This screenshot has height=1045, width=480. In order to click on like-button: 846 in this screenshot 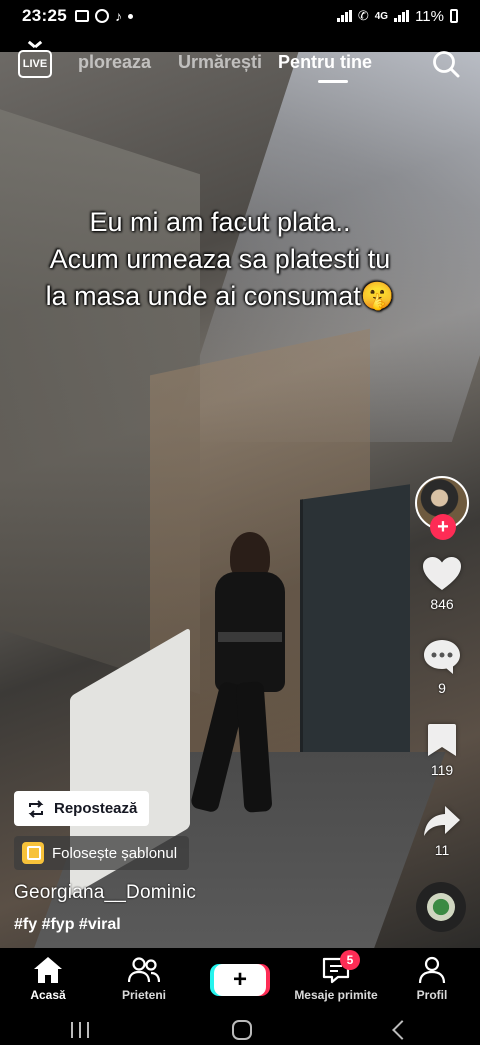, I will do `click(442, 584)`.